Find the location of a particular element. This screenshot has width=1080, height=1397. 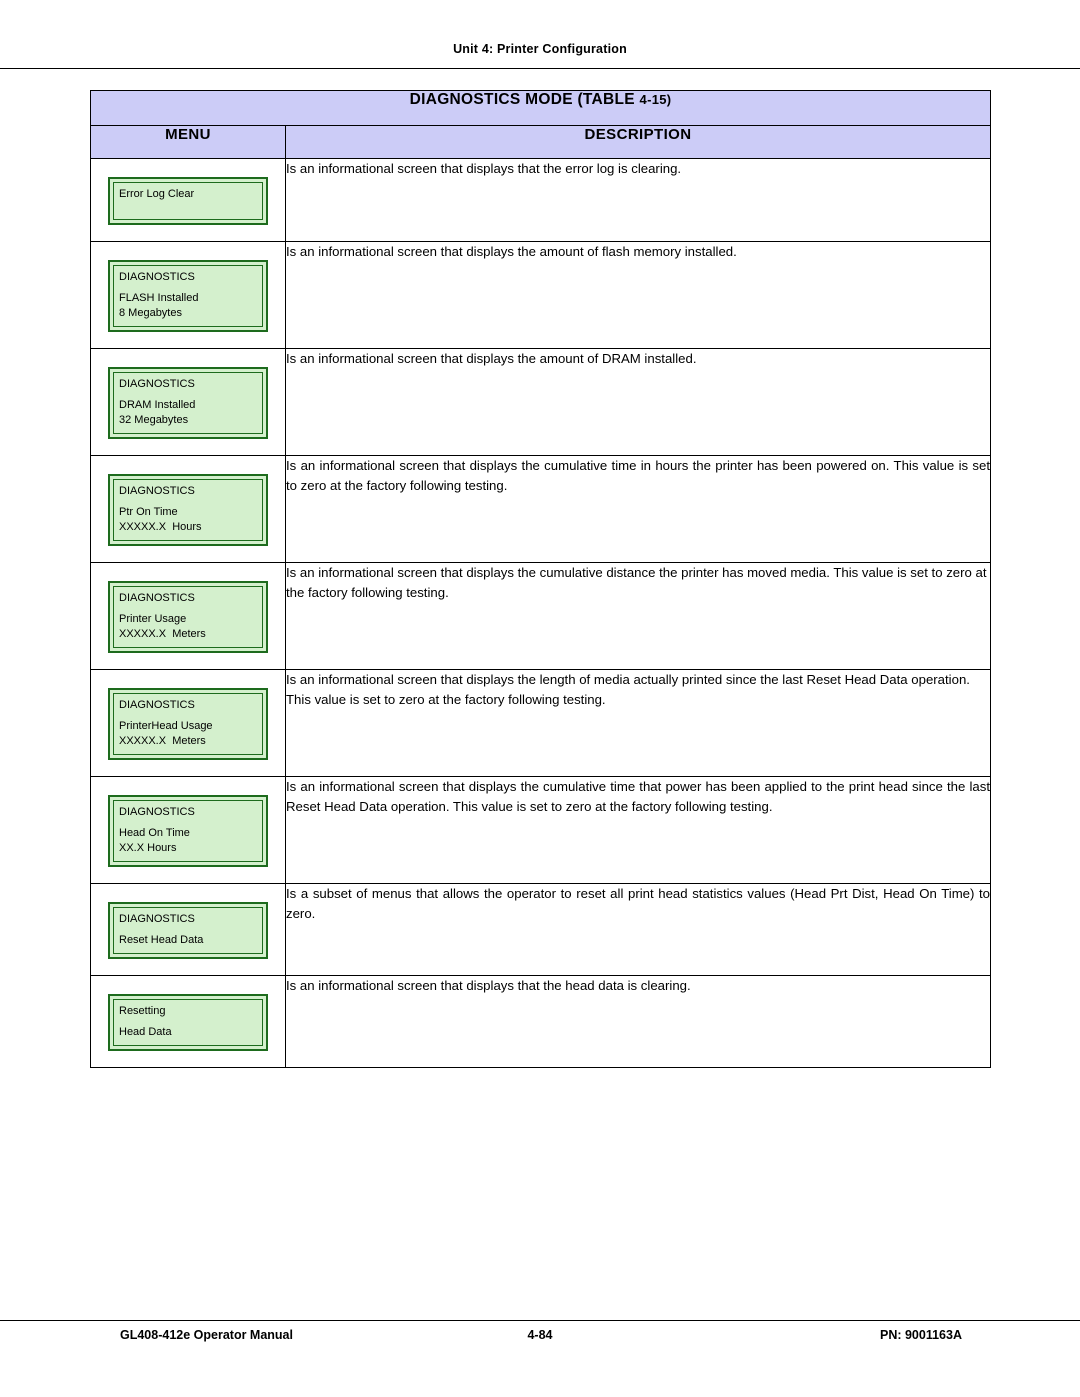

lcd-screen: Error Log Clear is located at coordinates (188, 201).